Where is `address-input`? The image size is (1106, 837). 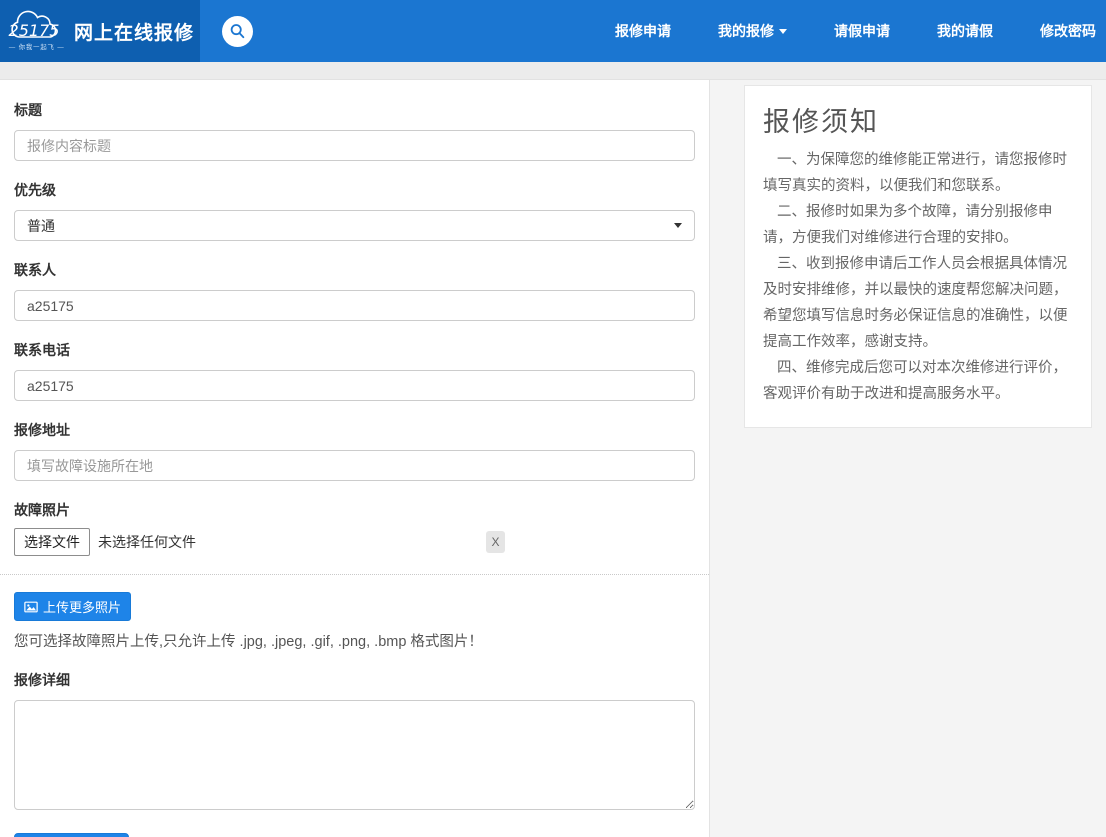
address-input is located at coordinates (354, 465).